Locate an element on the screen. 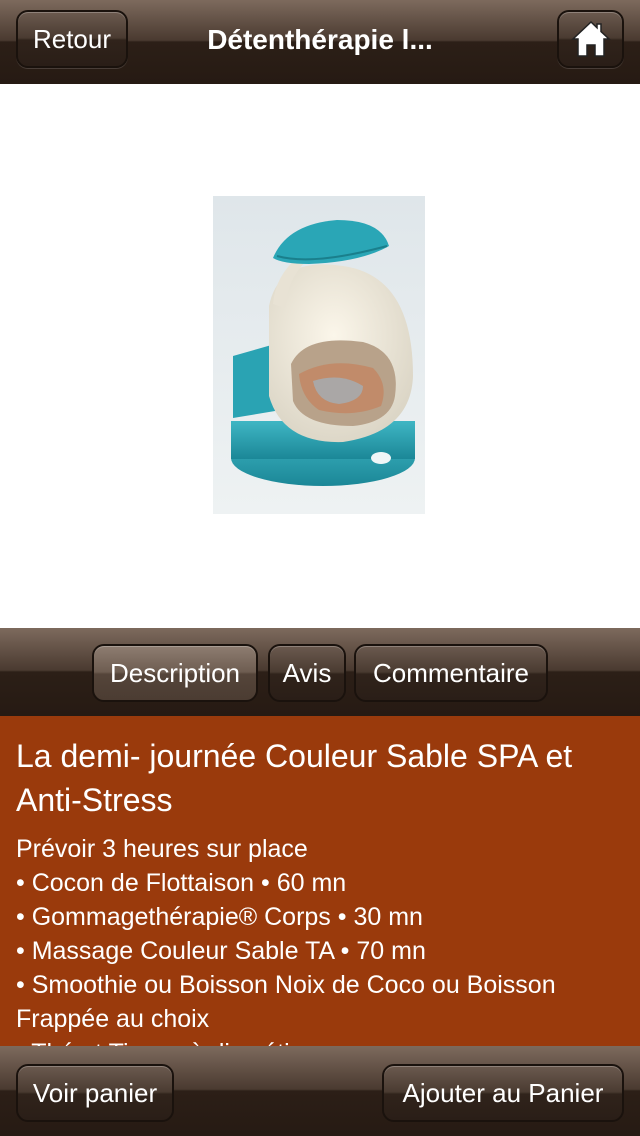  description-line: • Gommagethérapie® Corps • 30 mn is located at coordinates (219, 917).